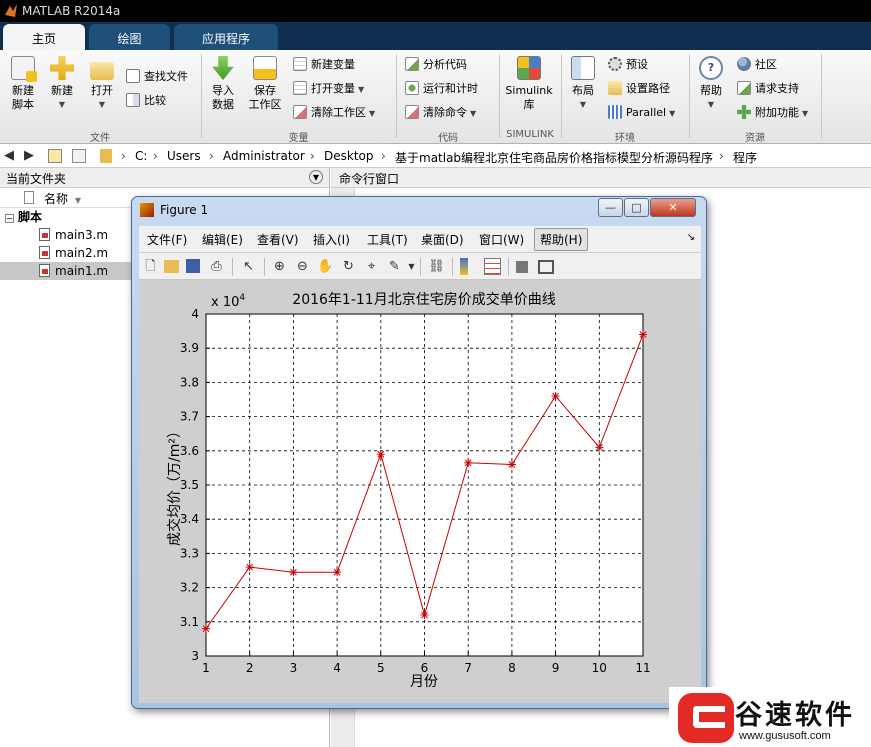 The width and height of the screenshot is (871, 747). What do you see at coordinates (29, 155) in the screenshot?
I see `forward-arrow-icon: ▶` at bounding box center [29, 155].